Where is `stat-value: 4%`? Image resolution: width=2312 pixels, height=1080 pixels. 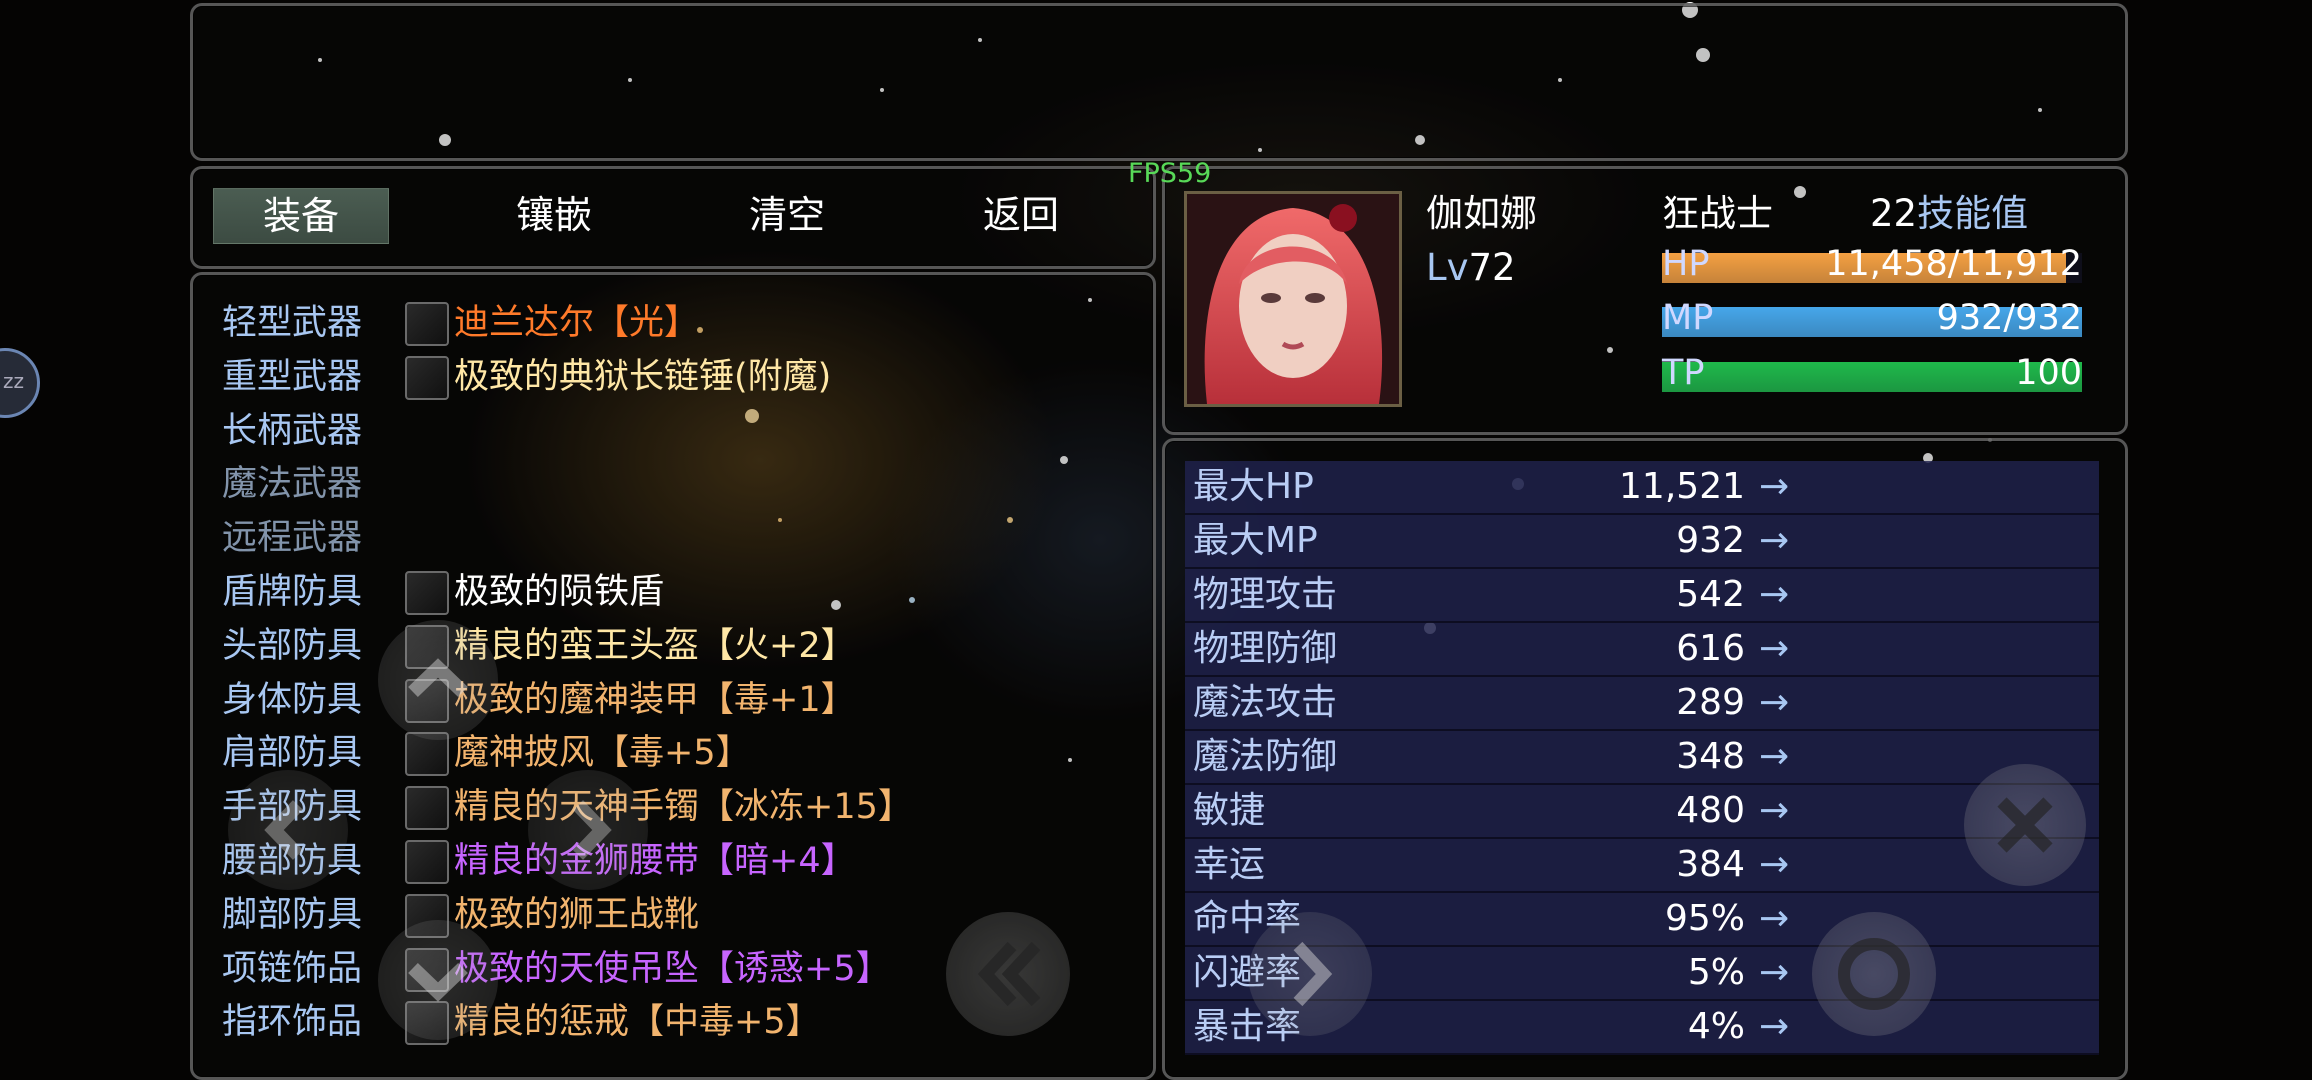 stat-value: 4% is located at coordinates (1716, 1026).